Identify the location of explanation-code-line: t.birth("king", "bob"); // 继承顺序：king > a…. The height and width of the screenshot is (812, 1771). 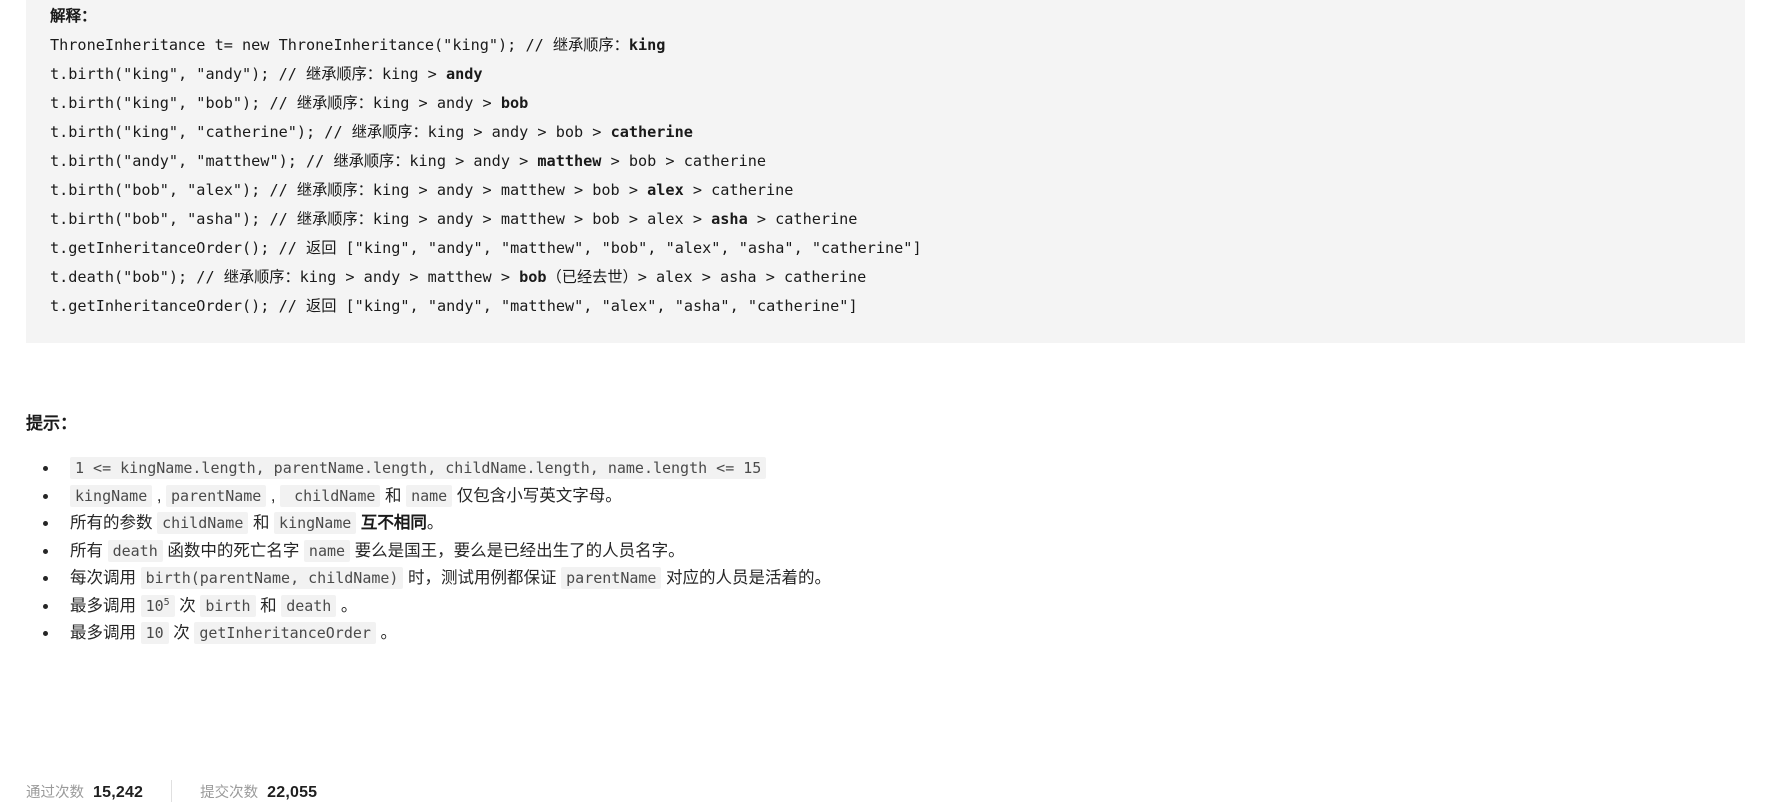
(885, 103).